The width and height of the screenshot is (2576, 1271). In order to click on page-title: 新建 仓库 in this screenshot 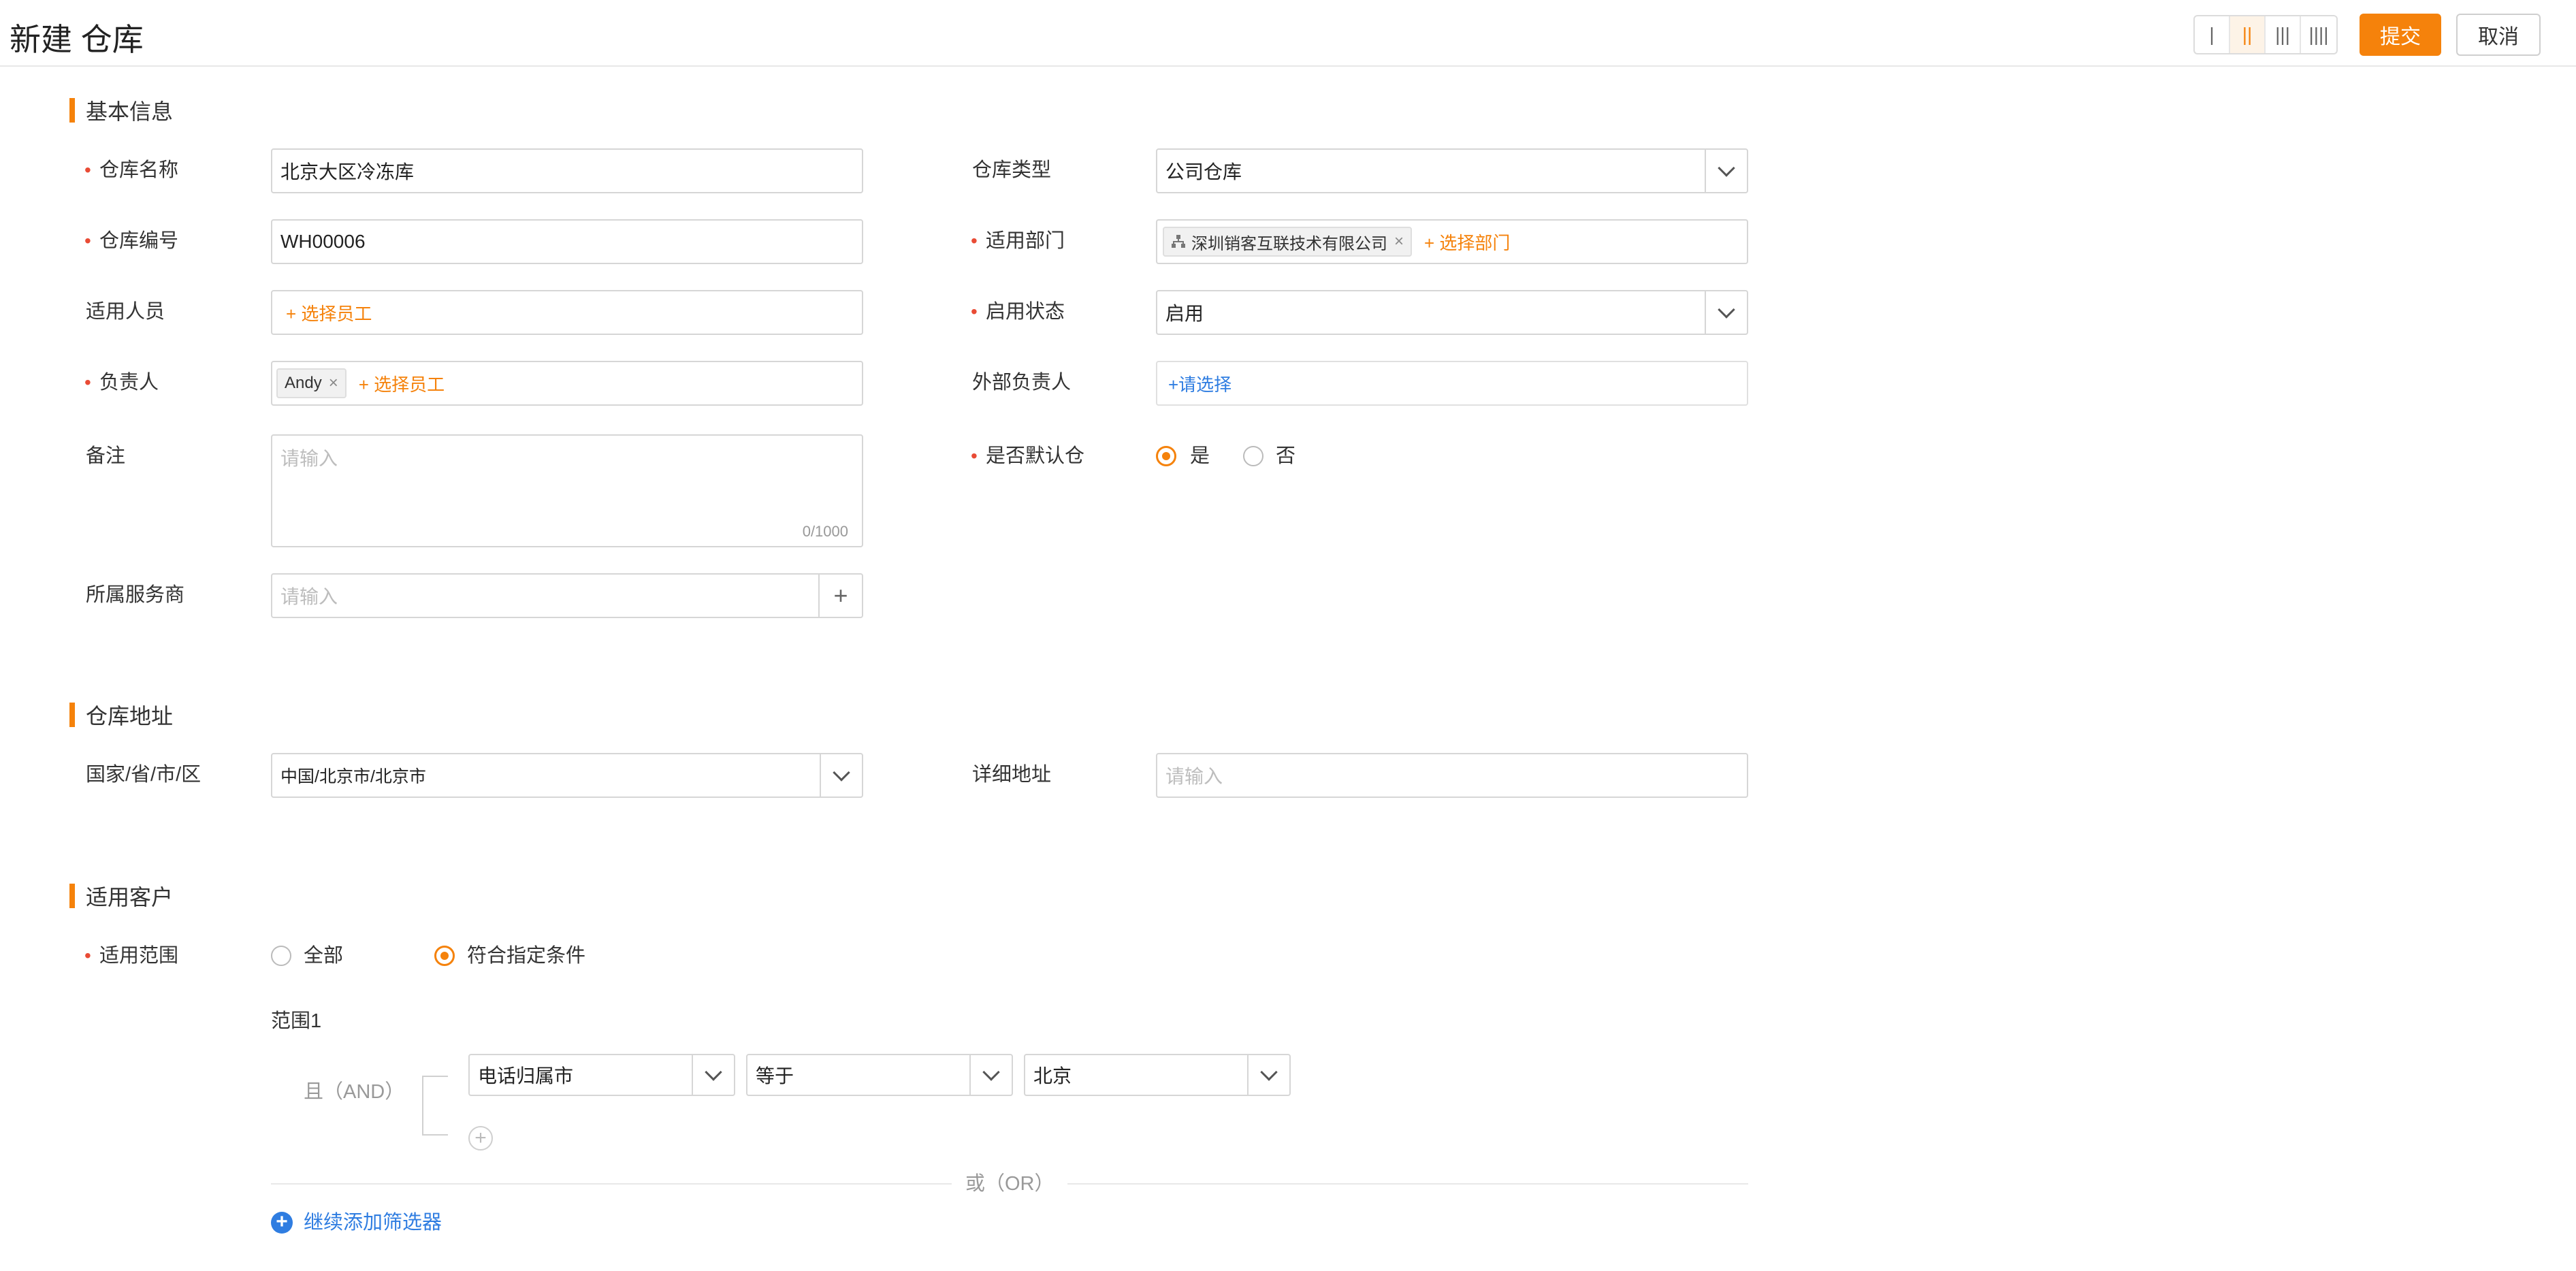, I will do `click(77, 39)`.